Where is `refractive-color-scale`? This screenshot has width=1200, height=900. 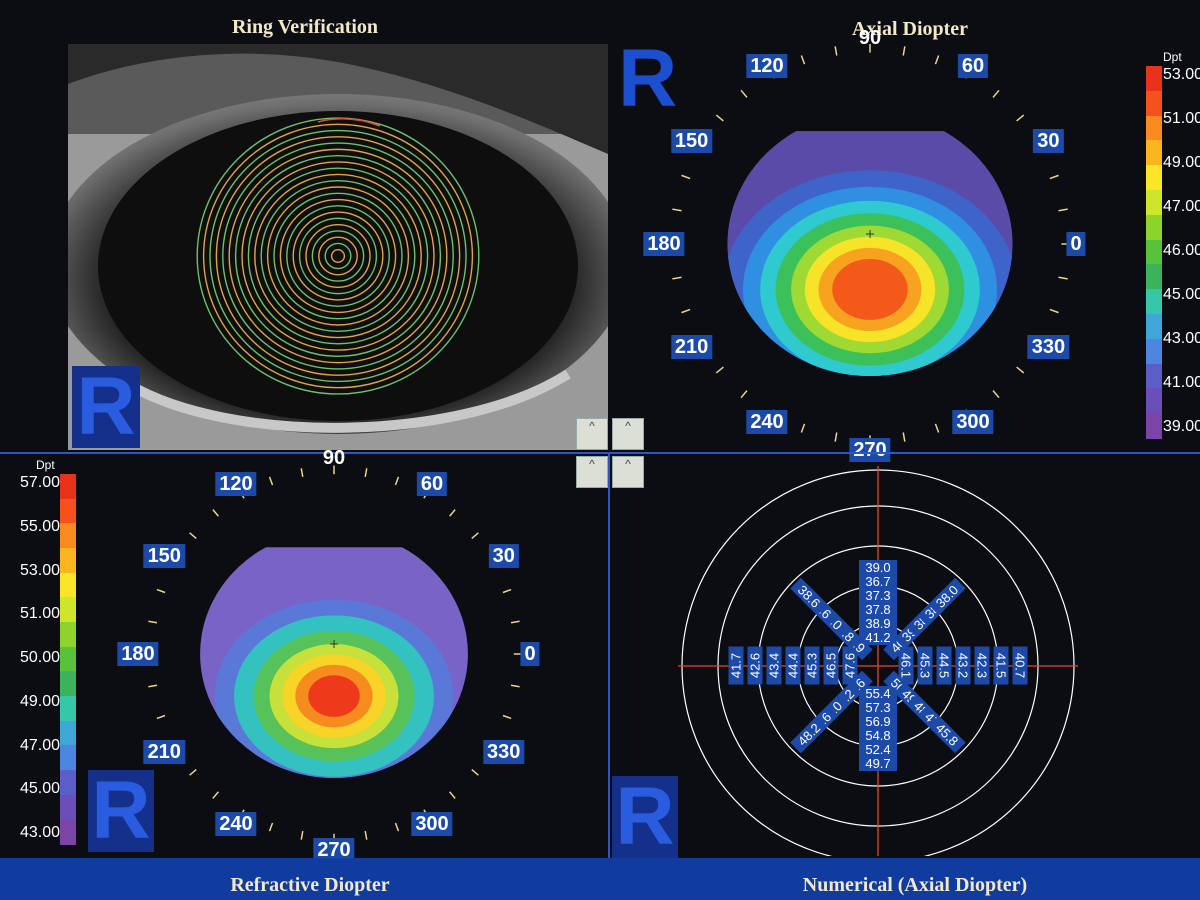 refractive-color-scale is located at coordinates (68, 659).